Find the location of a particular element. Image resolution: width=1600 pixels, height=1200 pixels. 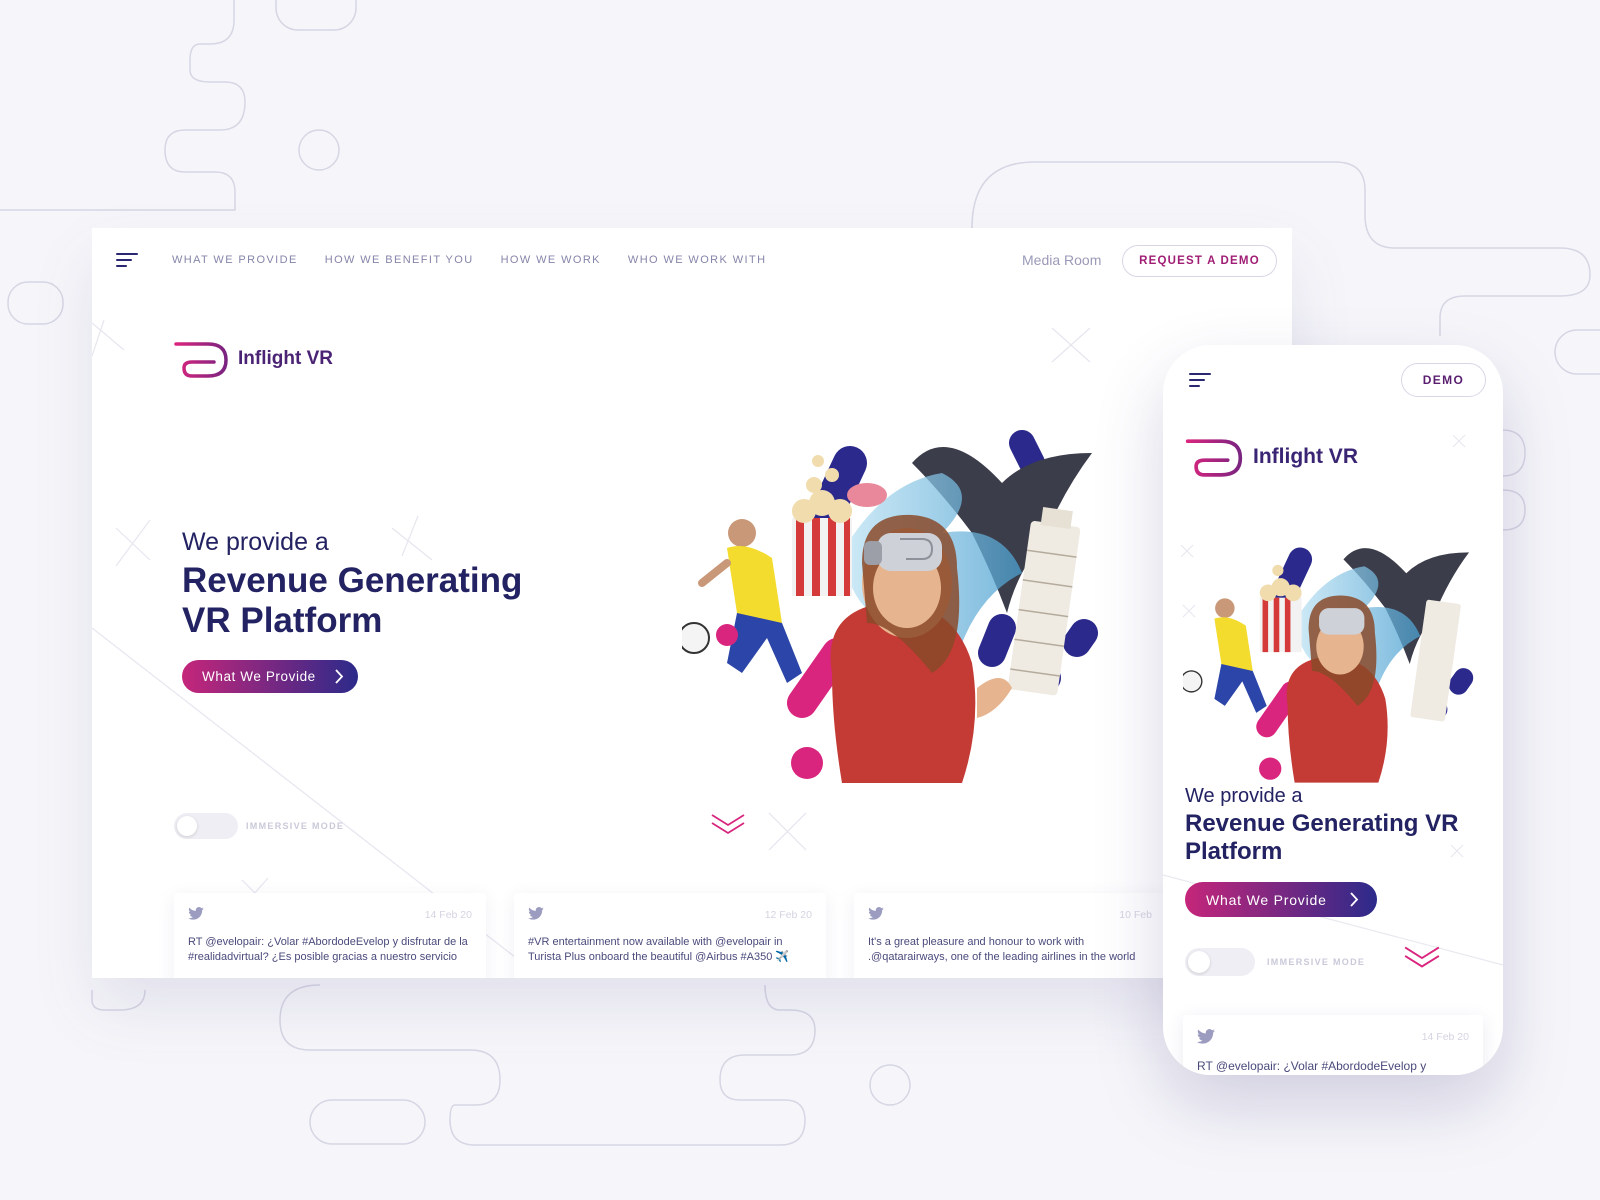

nav-link-who-we-work-with: WHO WE WORK WITH is located at coordinates (697, 260).